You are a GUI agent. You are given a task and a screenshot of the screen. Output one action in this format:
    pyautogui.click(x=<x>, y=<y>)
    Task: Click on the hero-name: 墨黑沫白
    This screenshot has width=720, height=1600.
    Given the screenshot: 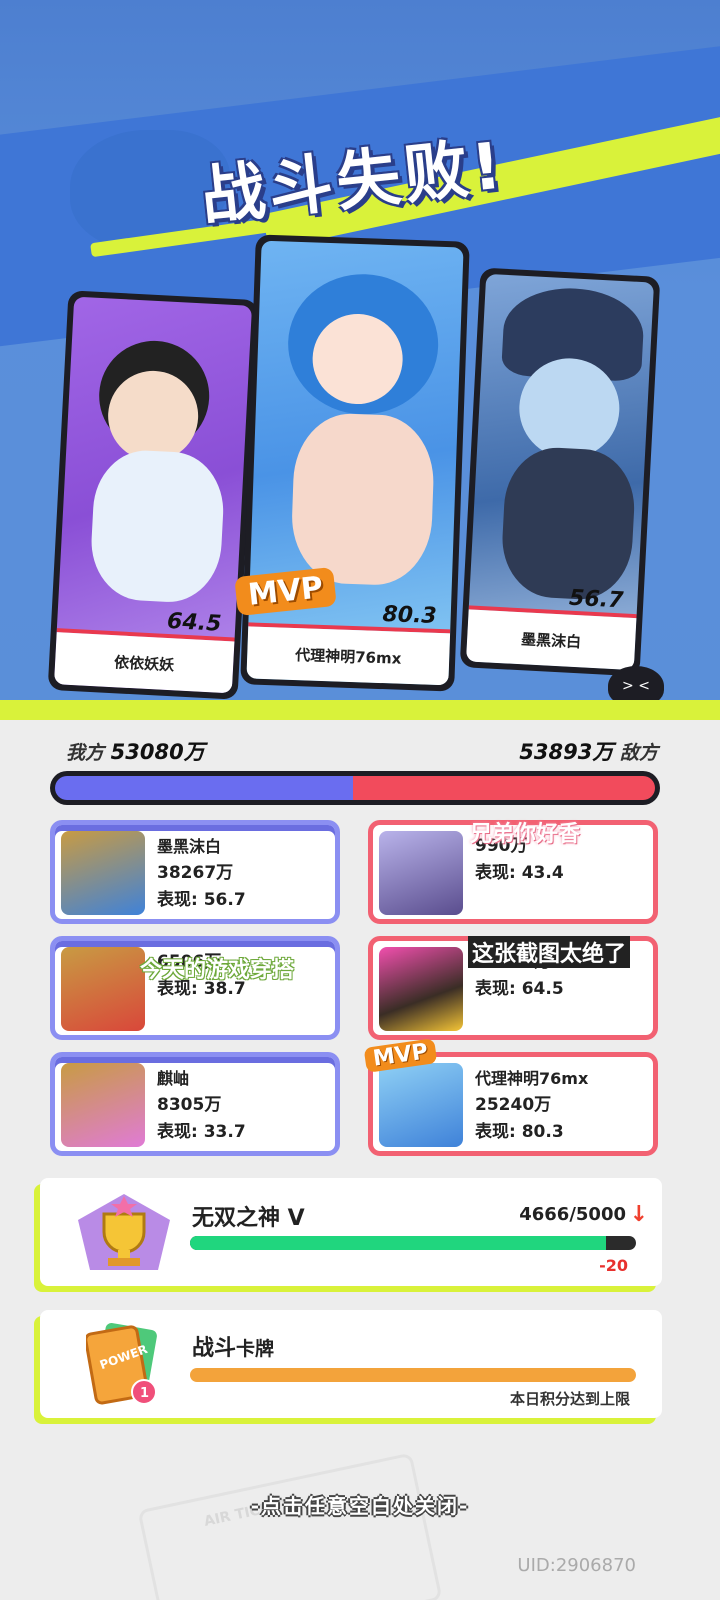 What is the action you would take?
    pyautogui.click(x=551, y=640)
    